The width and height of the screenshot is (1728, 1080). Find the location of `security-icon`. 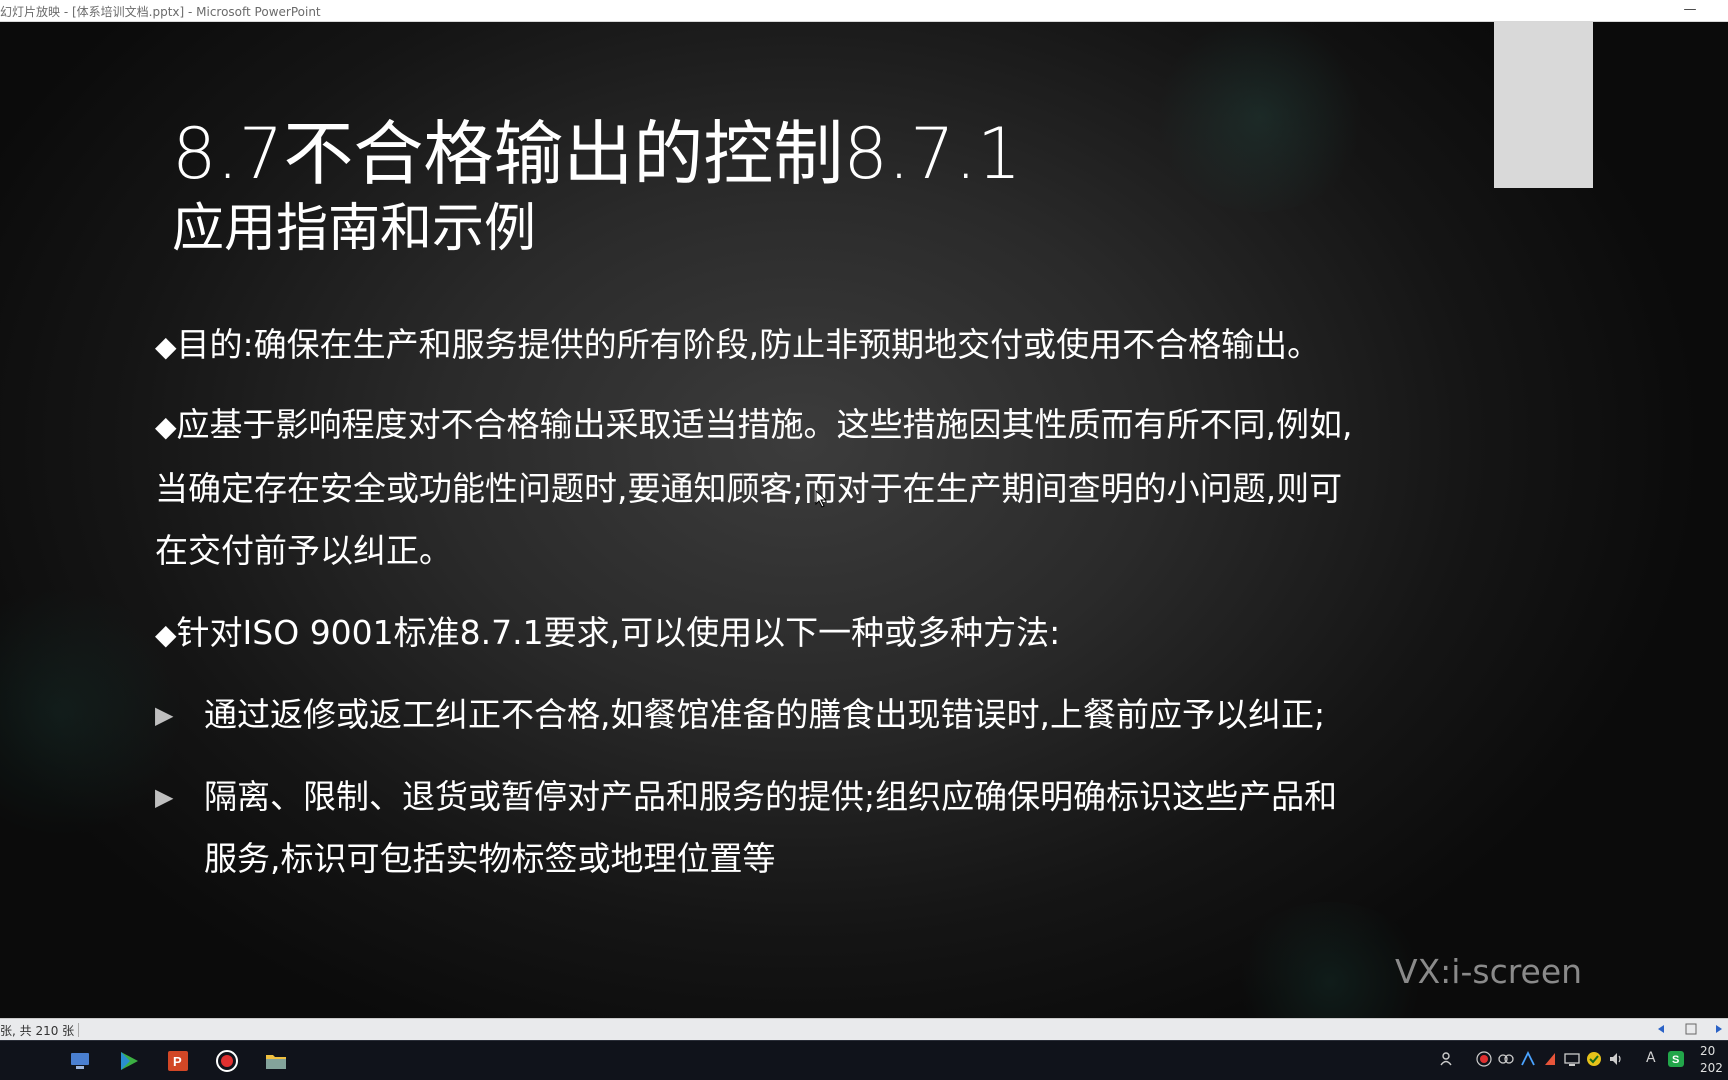

security-icon is located at coordinates (1594, 1059).